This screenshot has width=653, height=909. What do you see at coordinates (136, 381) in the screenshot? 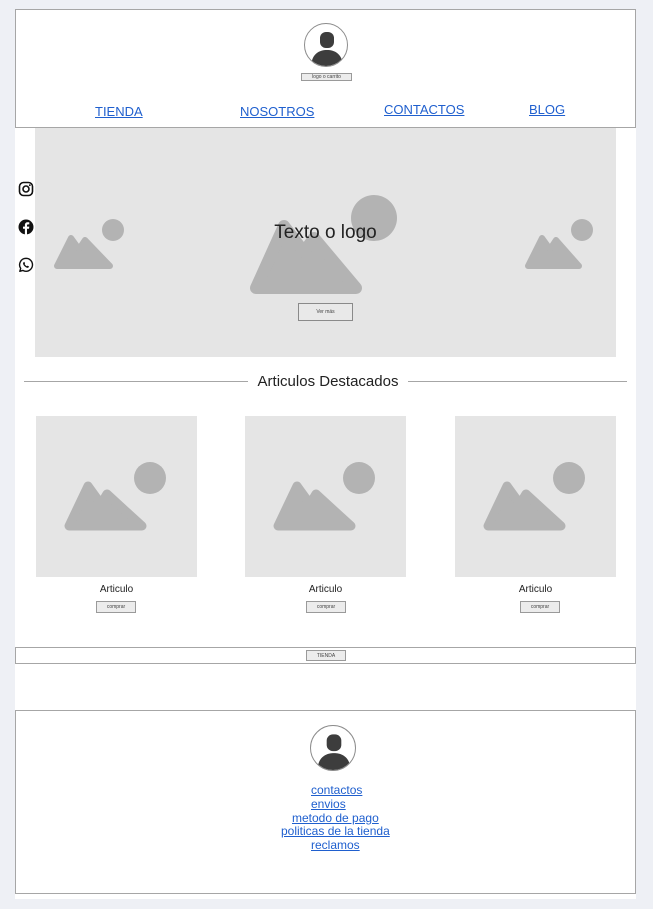
I see `featured-divider-left` at bounding box center [136, 381].